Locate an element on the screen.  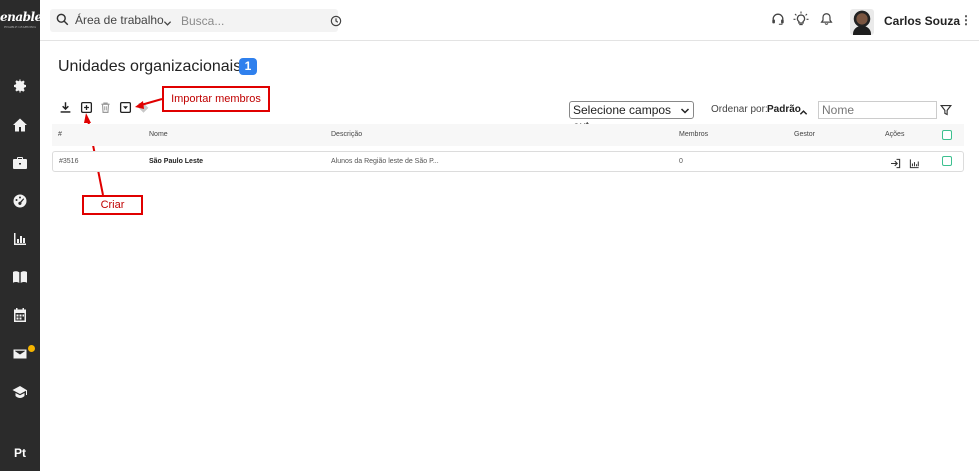
row-checkbox is located at coordinates (947, 161).